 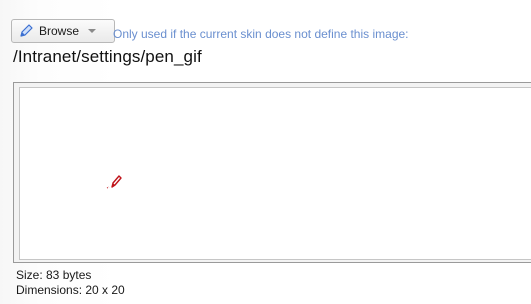 I want to click on browse-button: Browse, so click(x=63, y=31).